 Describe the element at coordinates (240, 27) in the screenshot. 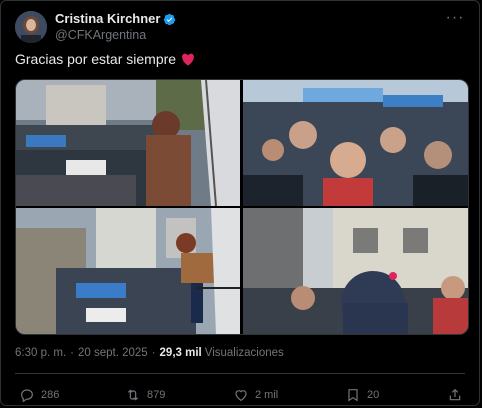

I see `tweet-header: Cristina Kirchner @CFKArgentina ···` at that location.